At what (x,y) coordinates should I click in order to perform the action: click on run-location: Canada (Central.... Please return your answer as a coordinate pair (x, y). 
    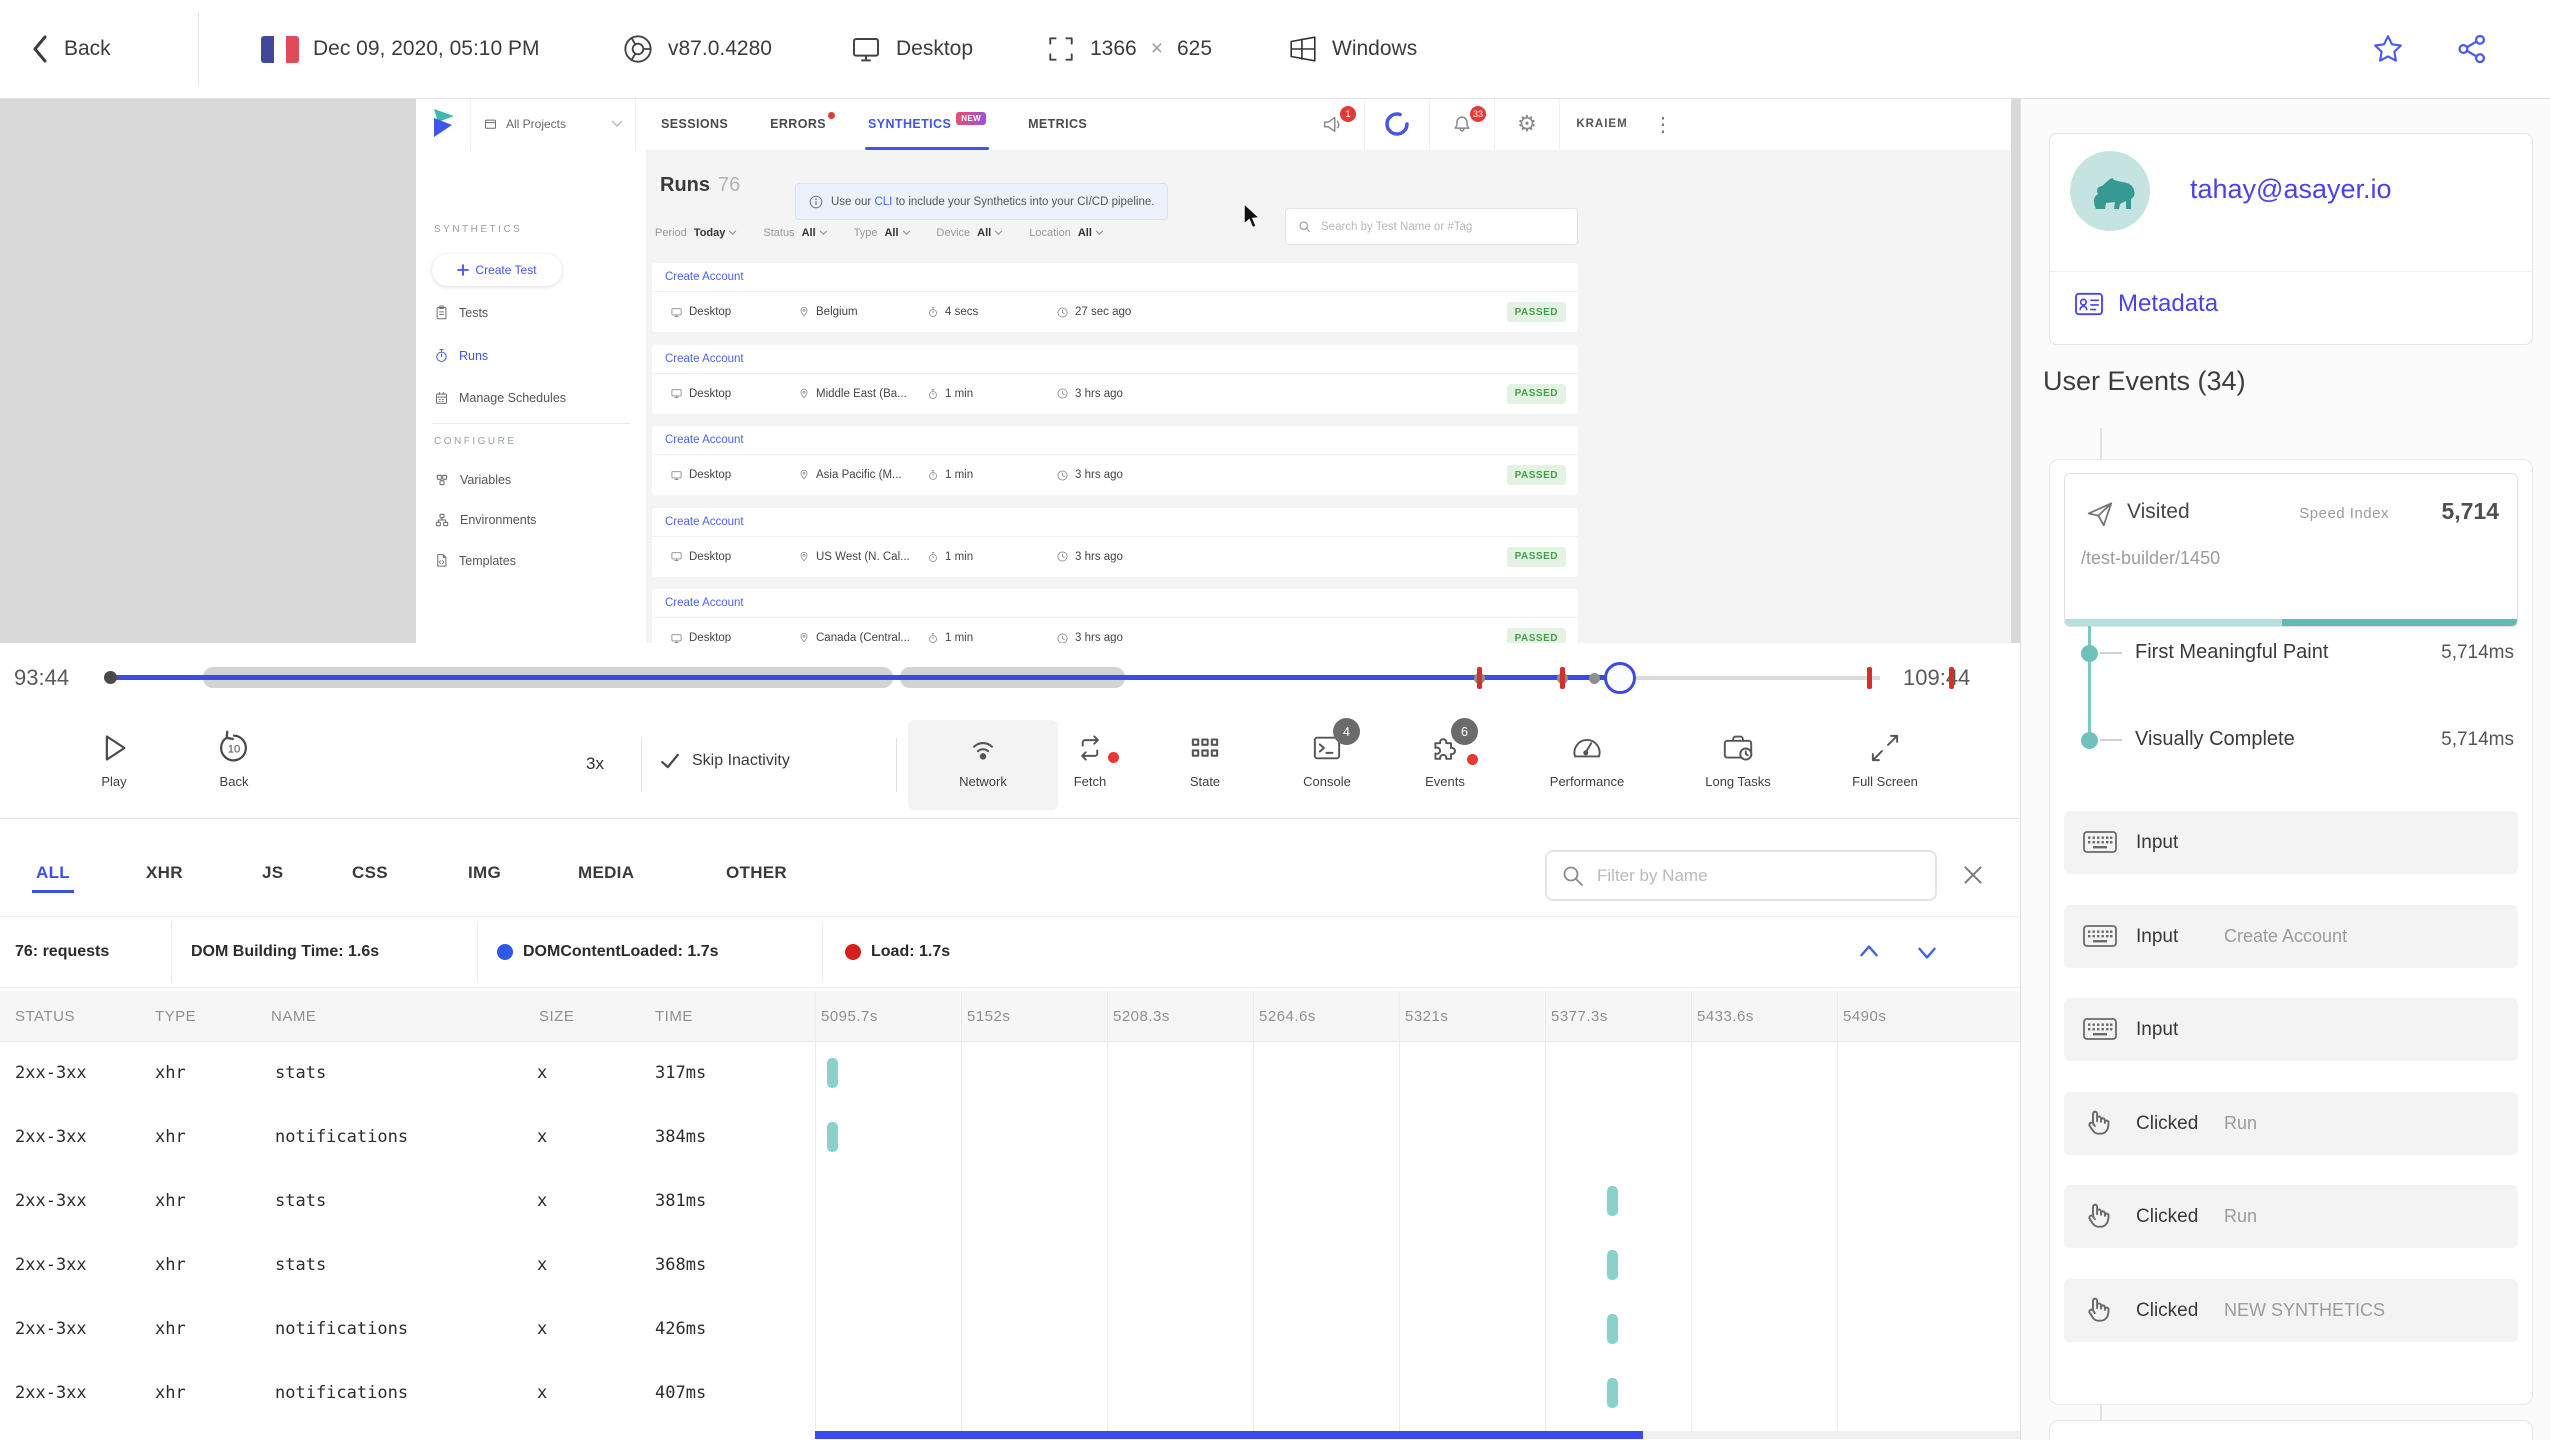
    Looking at the image, I should click on (854, 630).